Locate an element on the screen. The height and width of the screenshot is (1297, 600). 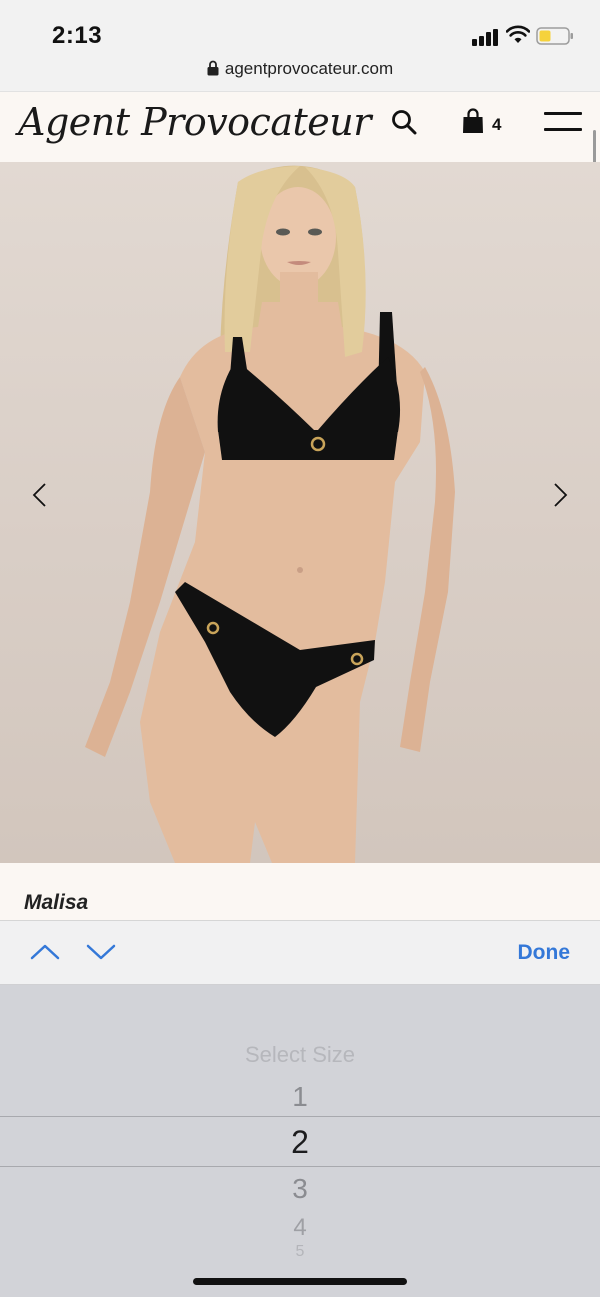
wifi-icon is located at coordinates (518, 34).